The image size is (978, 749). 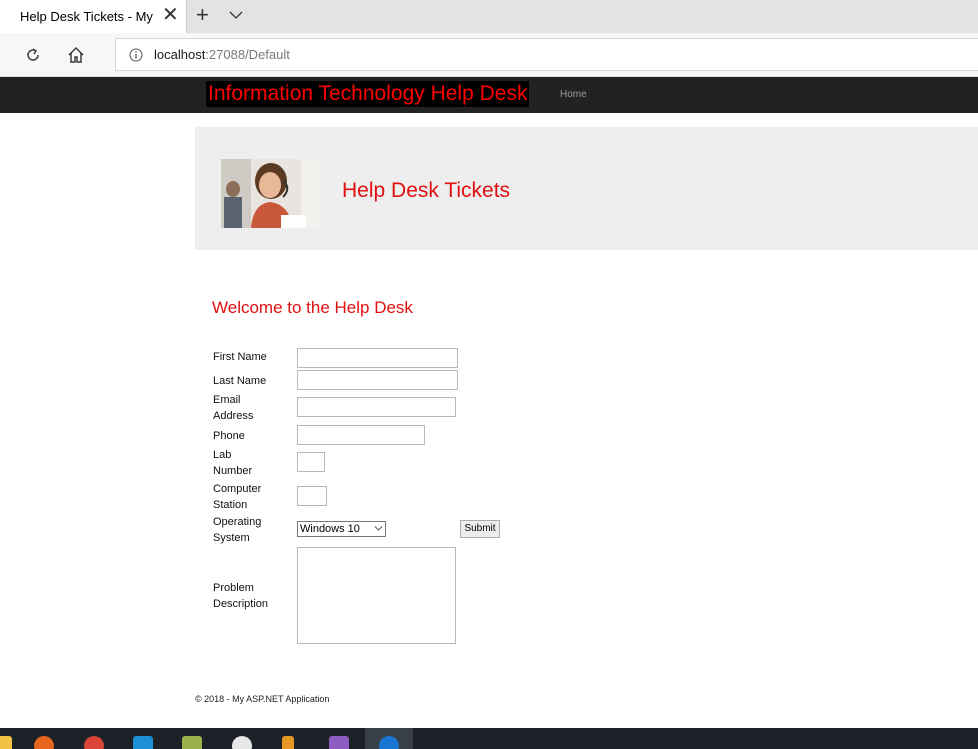 I want to click on edge-icon, so click(x=389, y=742).